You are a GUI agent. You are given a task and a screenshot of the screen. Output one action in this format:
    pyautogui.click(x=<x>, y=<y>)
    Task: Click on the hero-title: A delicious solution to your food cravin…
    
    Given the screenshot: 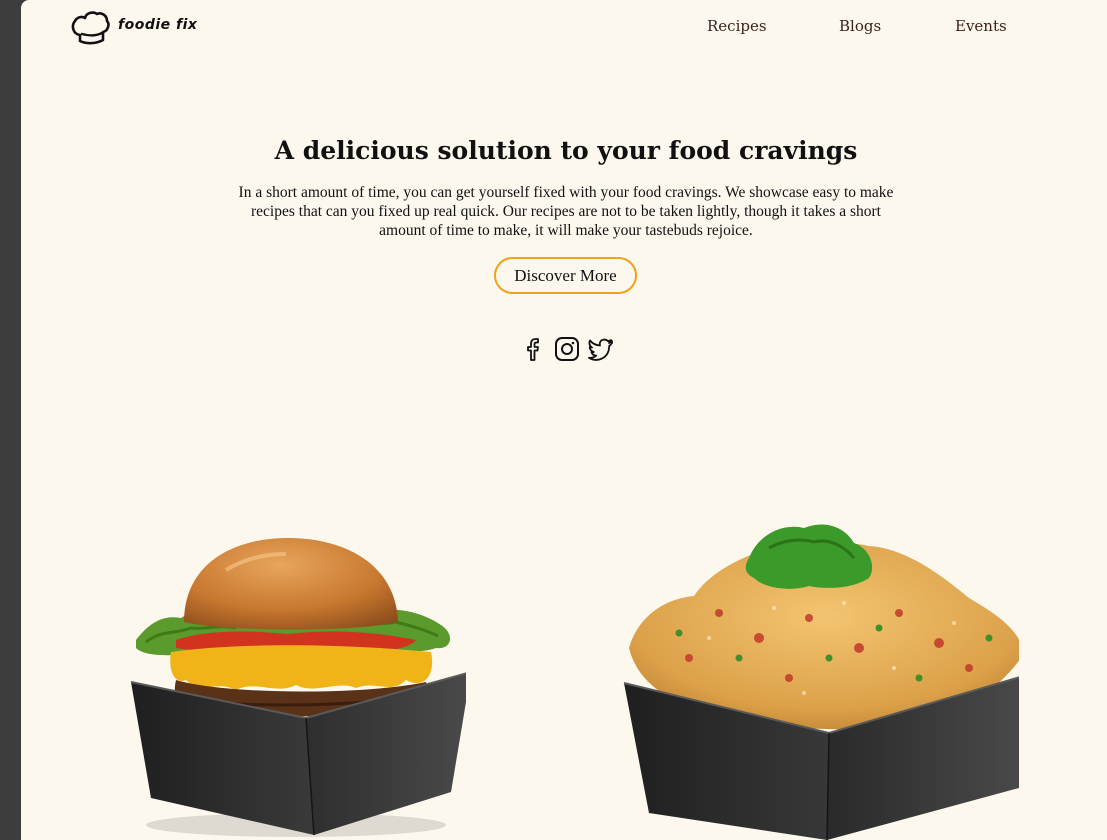 What is the action you would take?
    pyautogui.click(x=566, y=150)
    